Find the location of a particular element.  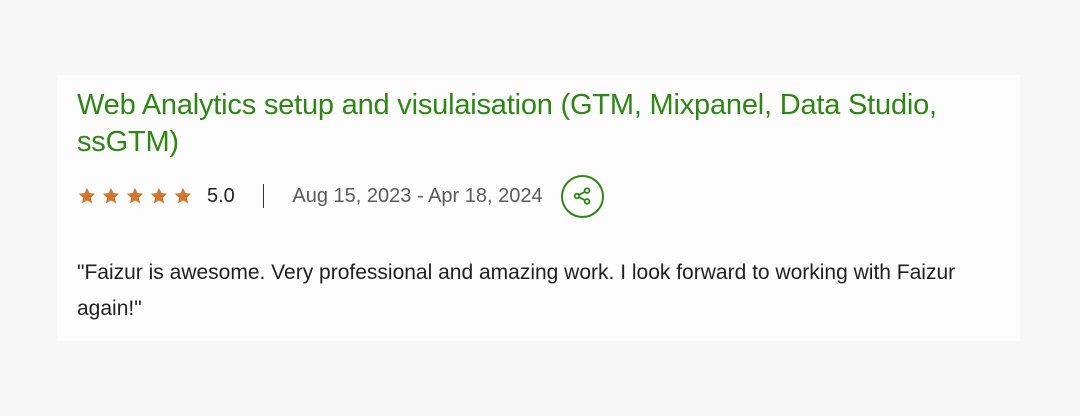

share-button is located at coordinates (582, 196).